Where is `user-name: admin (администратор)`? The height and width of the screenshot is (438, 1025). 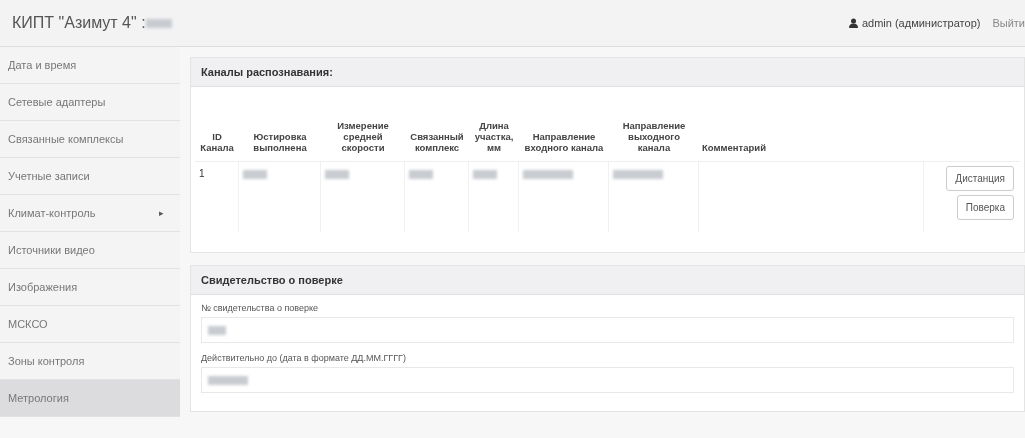 user-name: admin (администратор) is located at coordinates (914, 23).